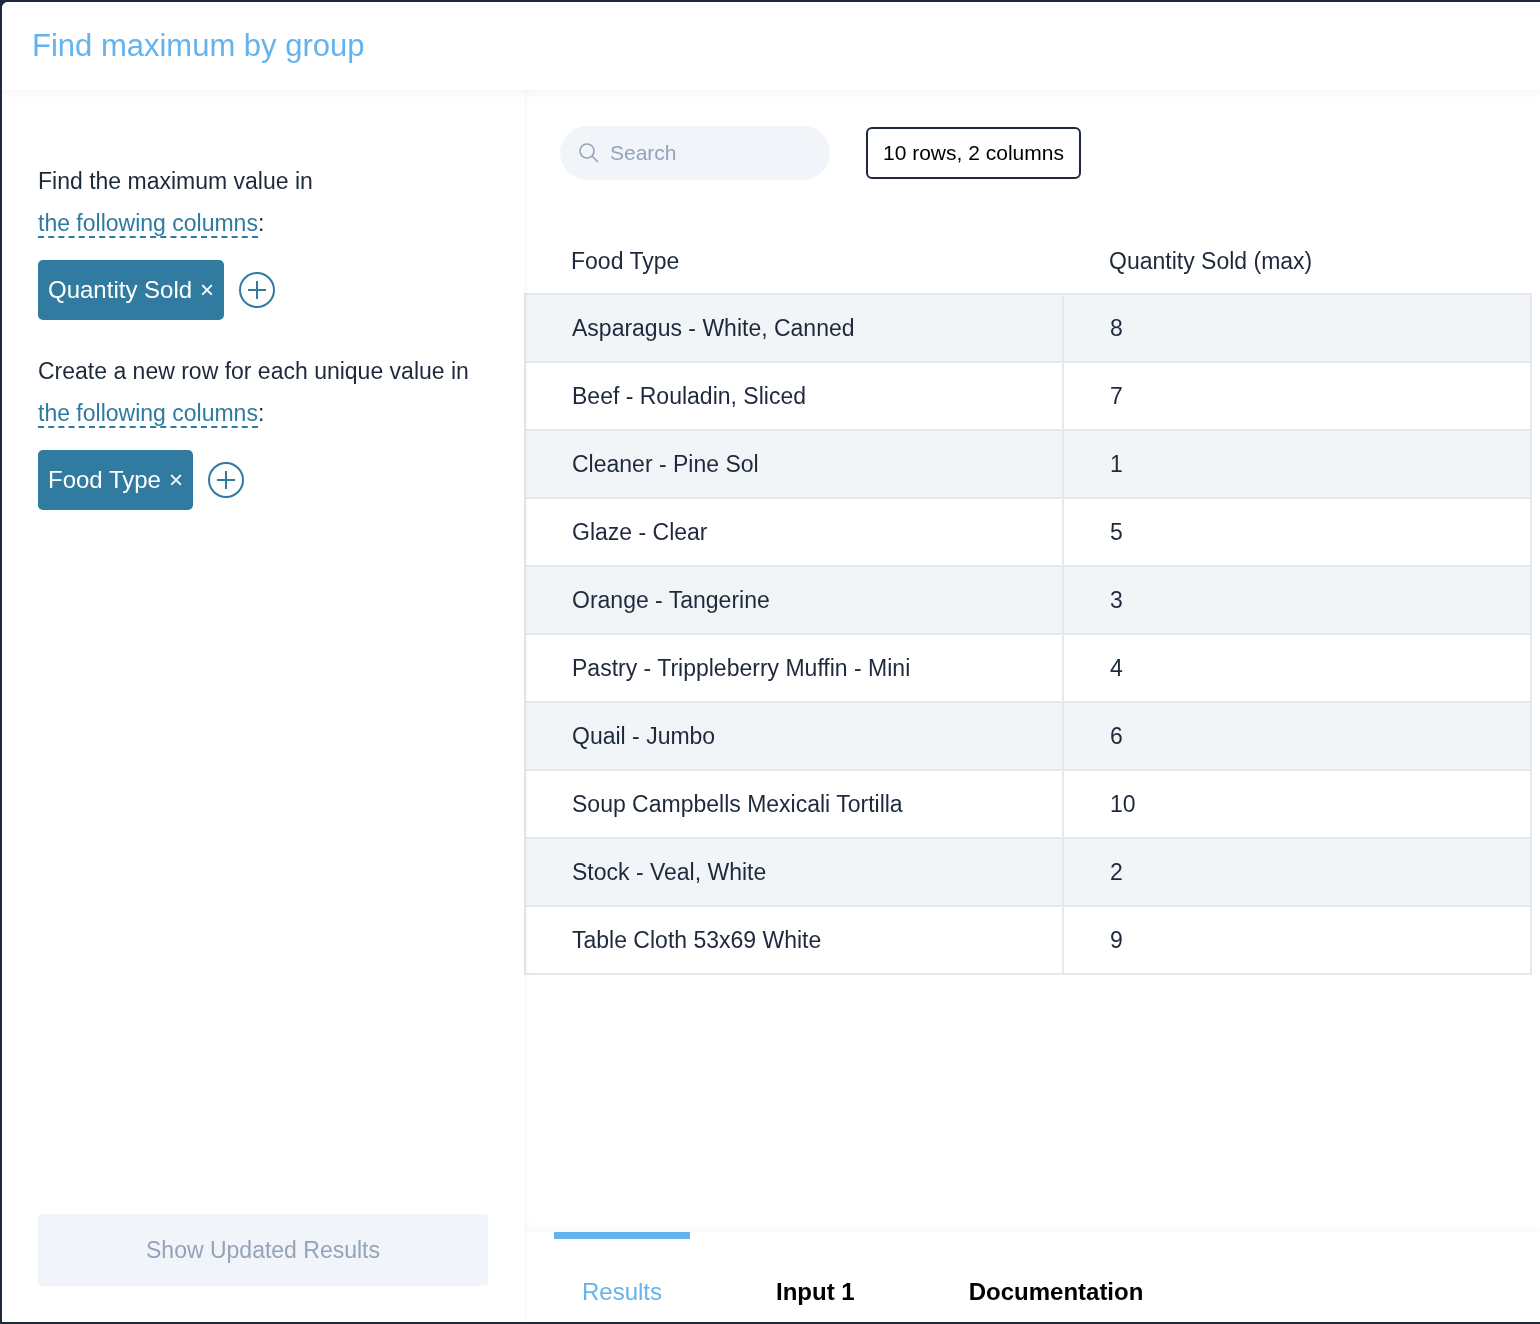 The image size is (1540, 1324). I want to click on table-cell: Asparagus - White, Canned, so click(794, 328).